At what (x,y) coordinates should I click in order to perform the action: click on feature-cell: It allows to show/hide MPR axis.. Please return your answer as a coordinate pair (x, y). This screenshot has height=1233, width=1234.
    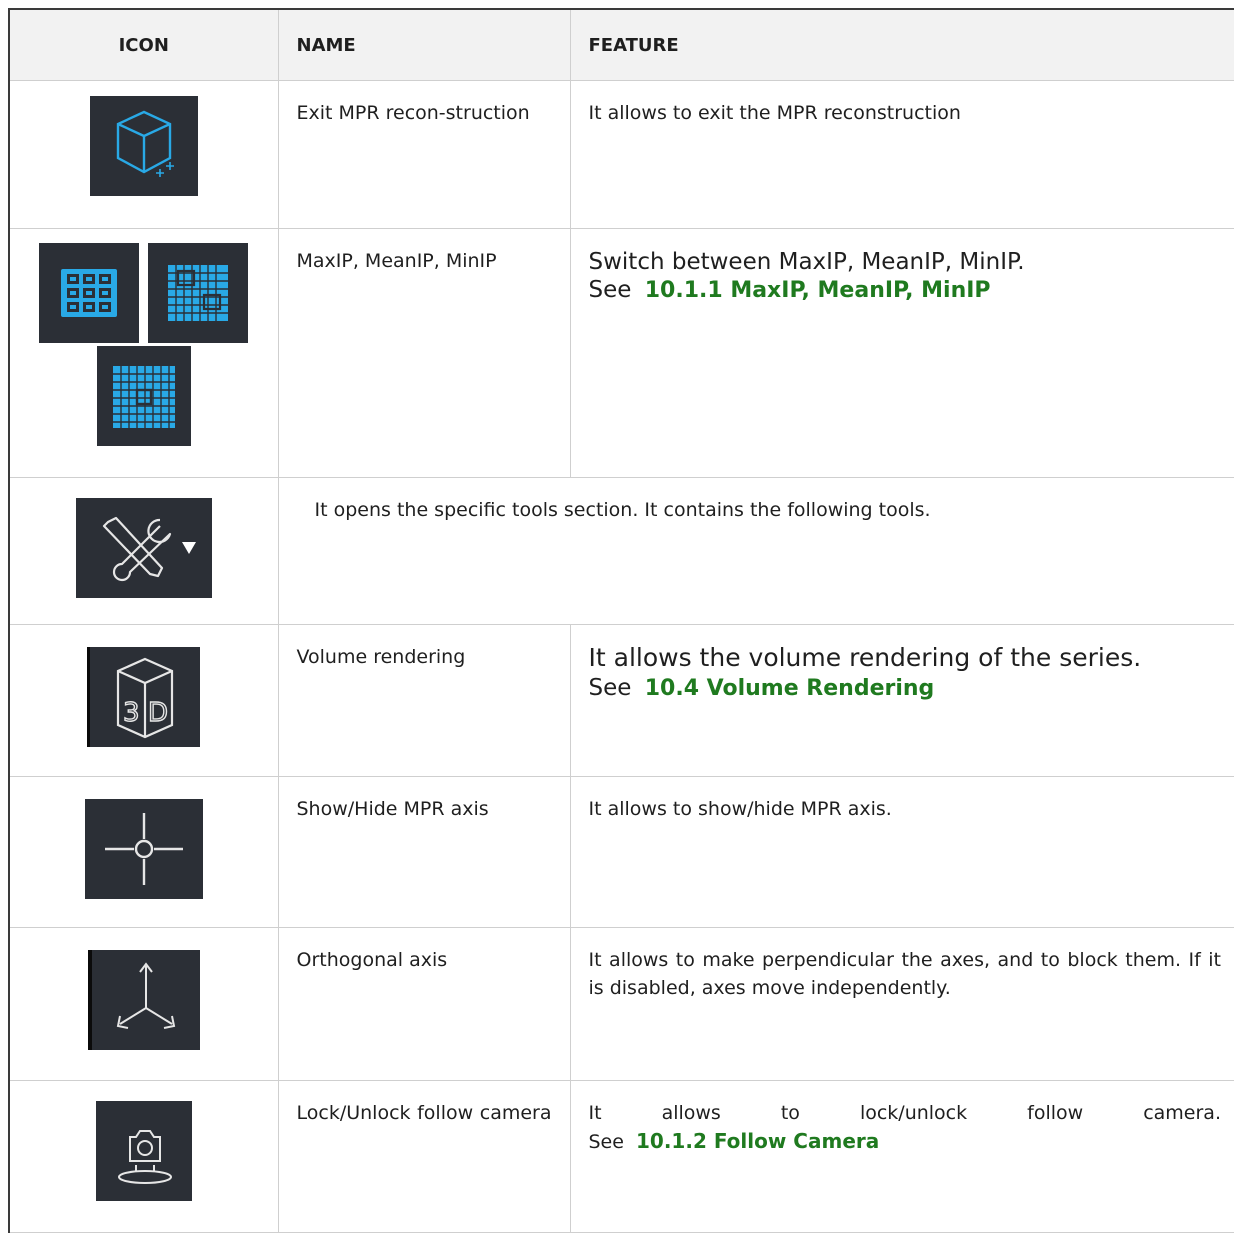
    Looking at the image, I should click on (901, 852).